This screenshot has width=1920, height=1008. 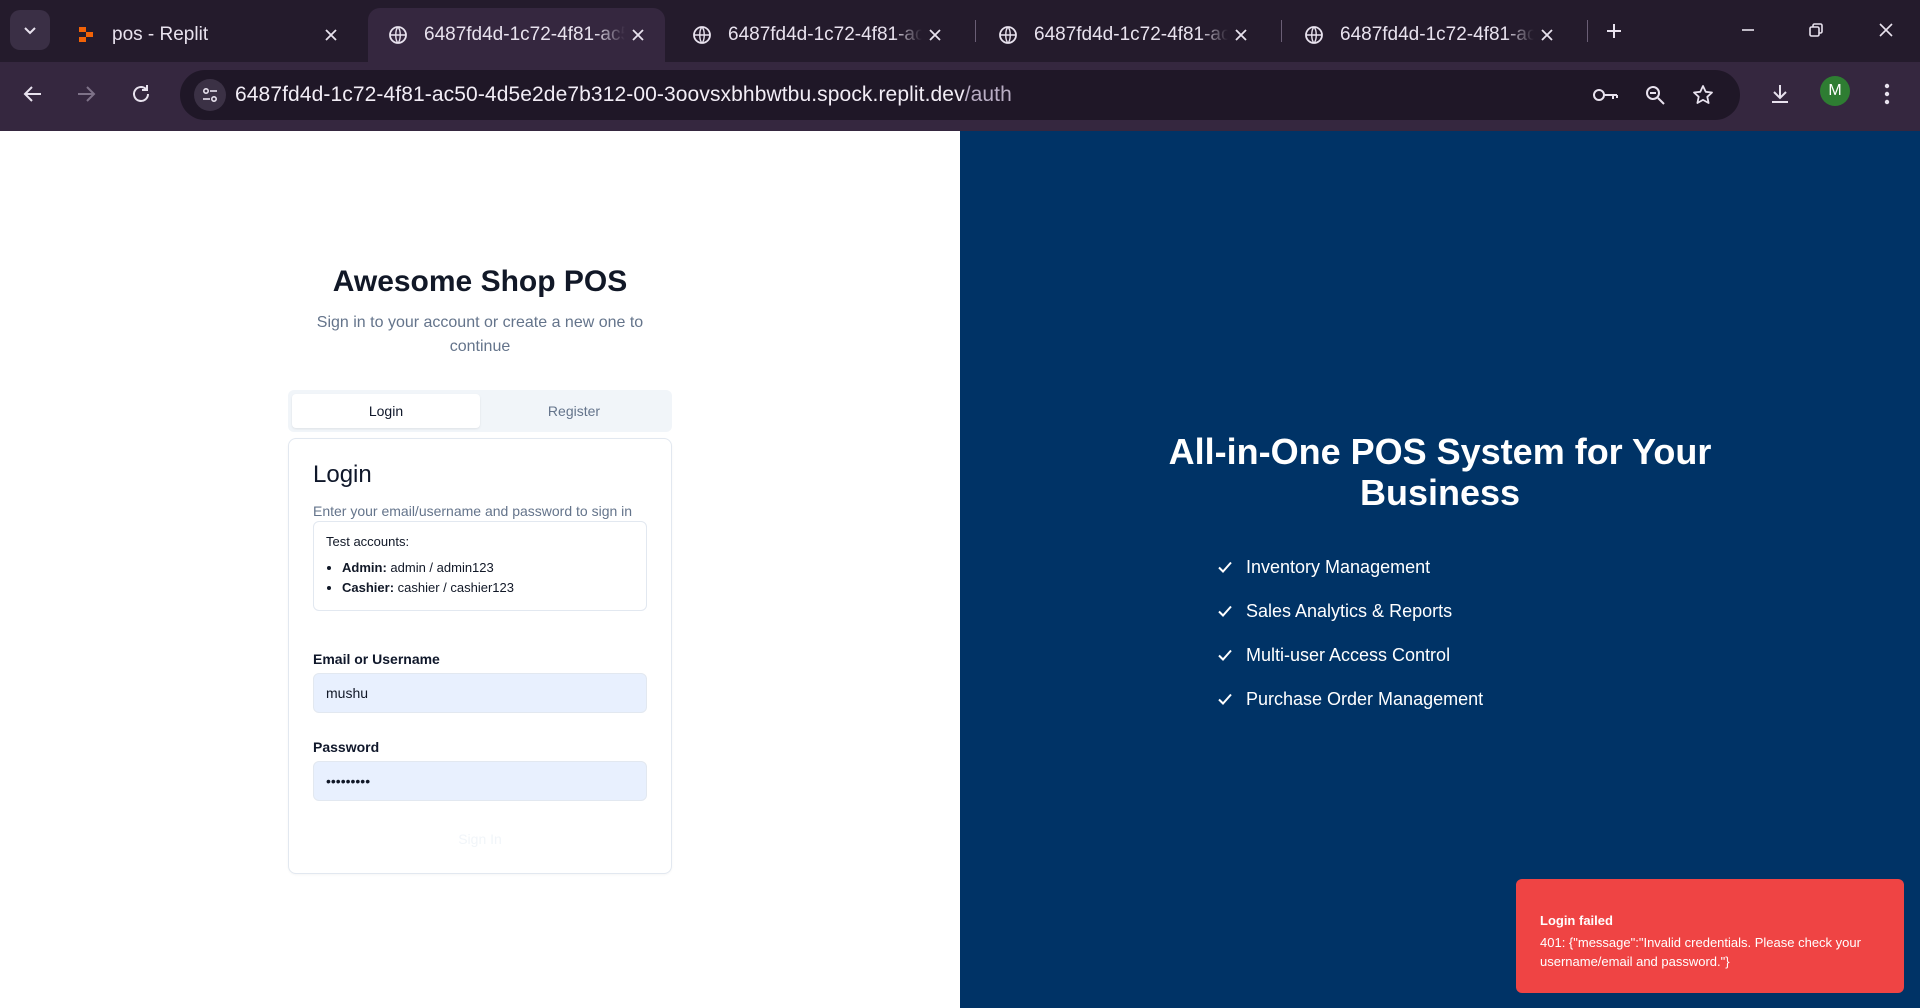 What do you see at coordinates (1835, 91) in the screenshot?
I see `profile-avatar: M` at bounding box center [1835, 91].